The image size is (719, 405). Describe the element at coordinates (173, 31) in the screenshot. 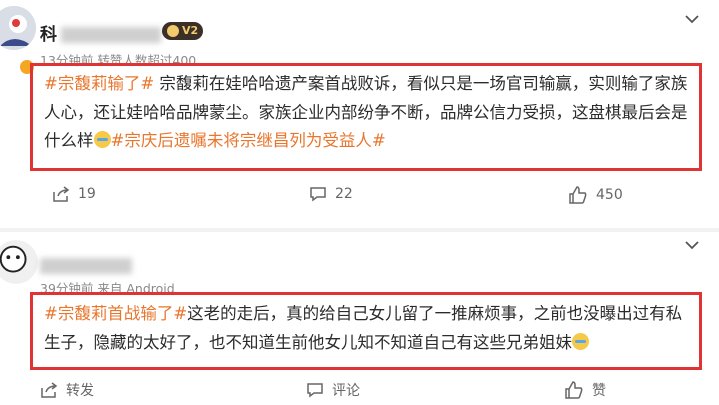

I see `crown-icon` at that location.